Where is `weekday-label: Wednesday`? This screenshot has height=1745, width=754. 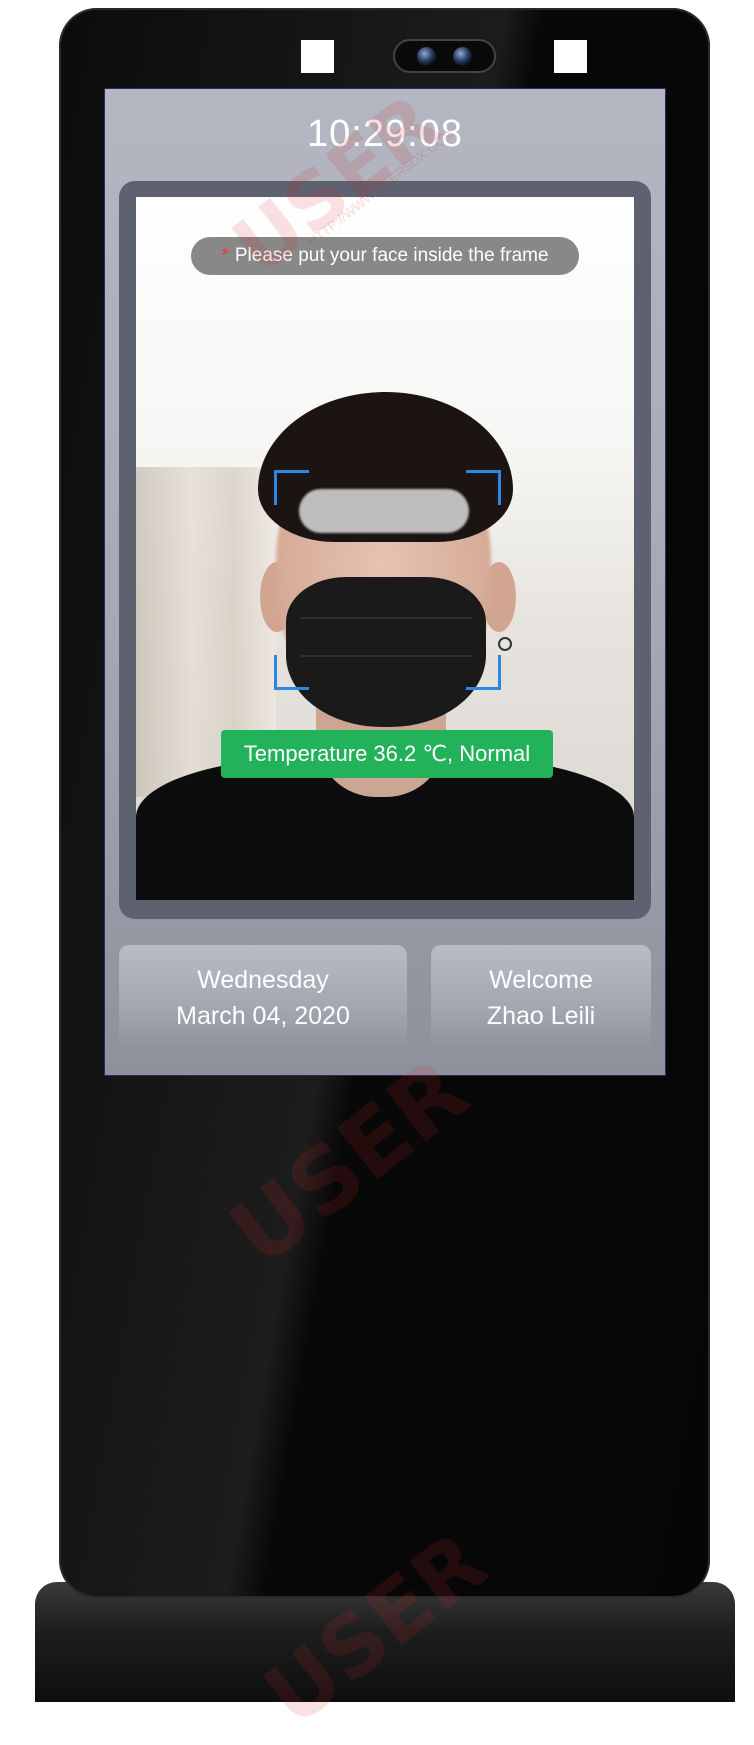 weekday-label: Wednesday is located at coordinates (263, 980).